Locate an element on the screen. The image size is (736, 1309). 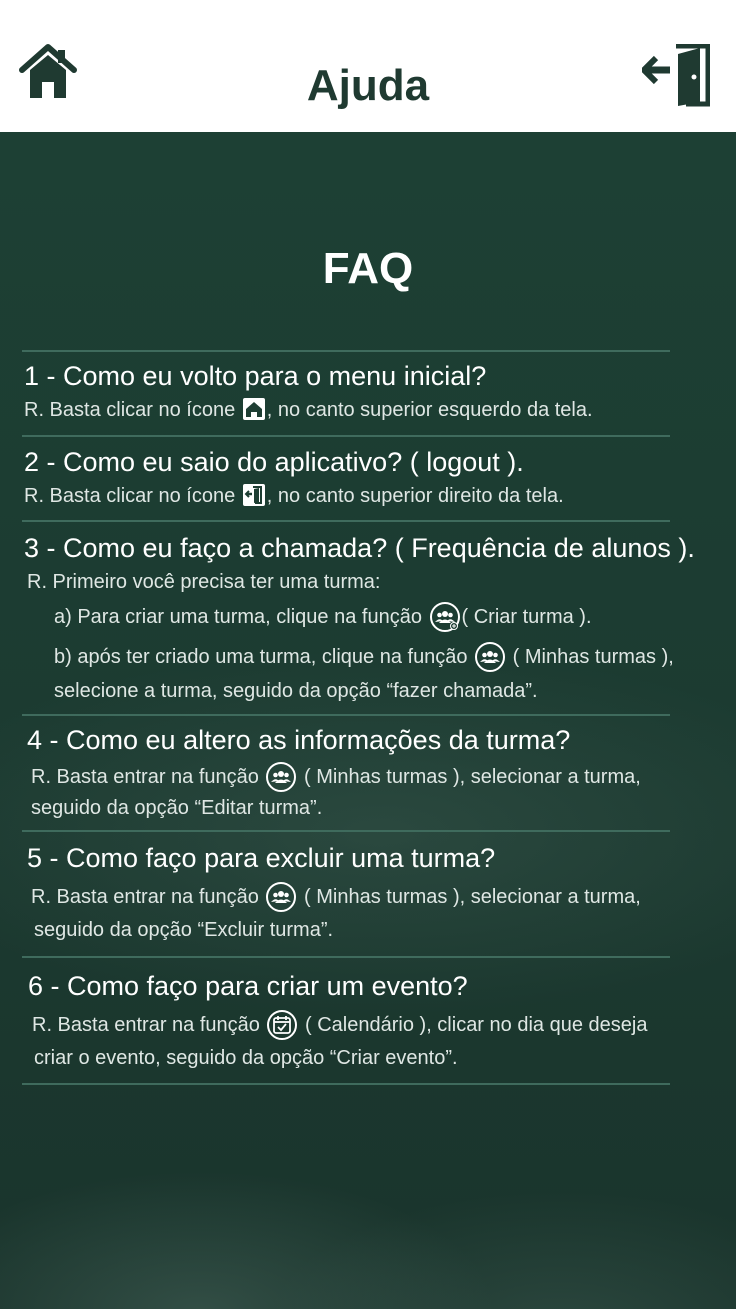
faq-question-6: 6 - Como faço para criar um evento? is located at coordinates (248, 986).